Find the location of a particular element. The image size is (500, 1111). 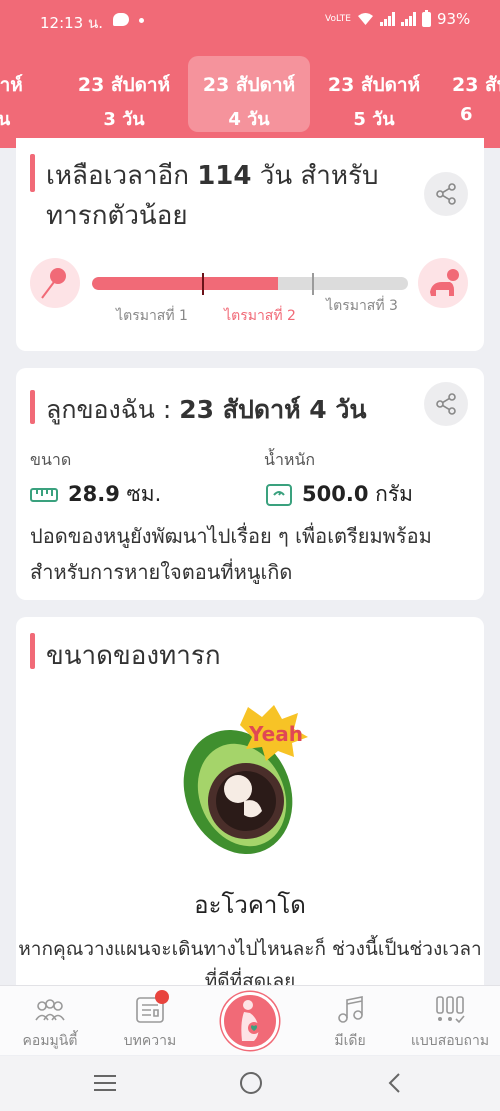

nav-community-label: คอมมูนิตี้ is located at coordinates (50, 1041).